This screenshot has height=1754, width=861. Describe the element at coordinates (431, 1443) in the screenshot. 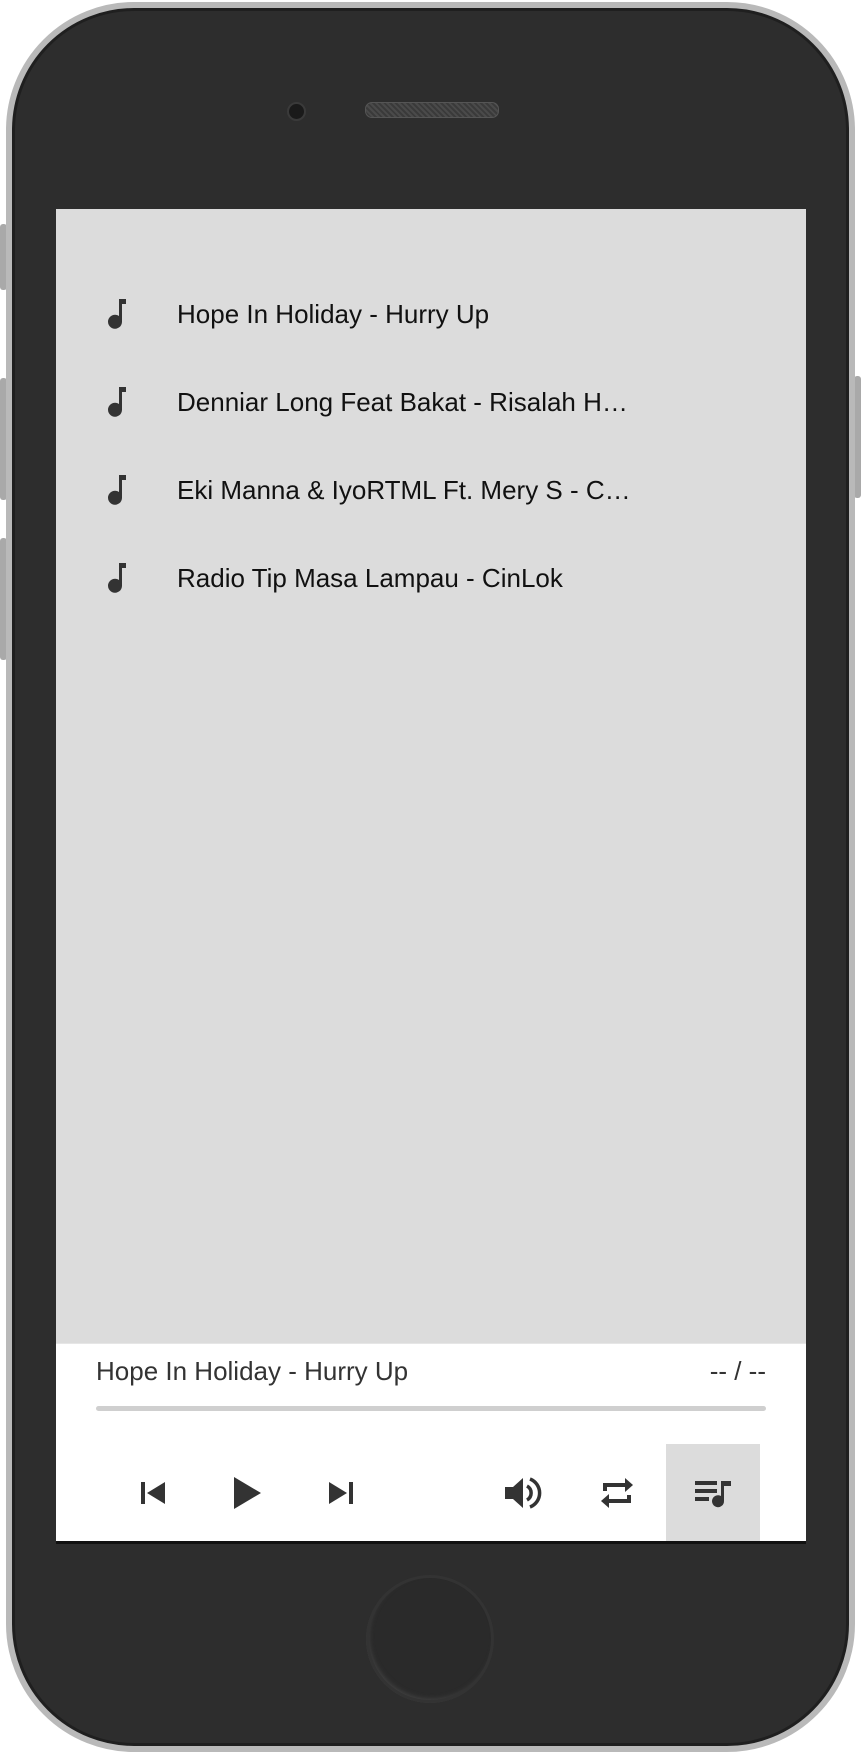

I see `player-bar: Hope In Holiday - Hurry Up -- / --` at that location.